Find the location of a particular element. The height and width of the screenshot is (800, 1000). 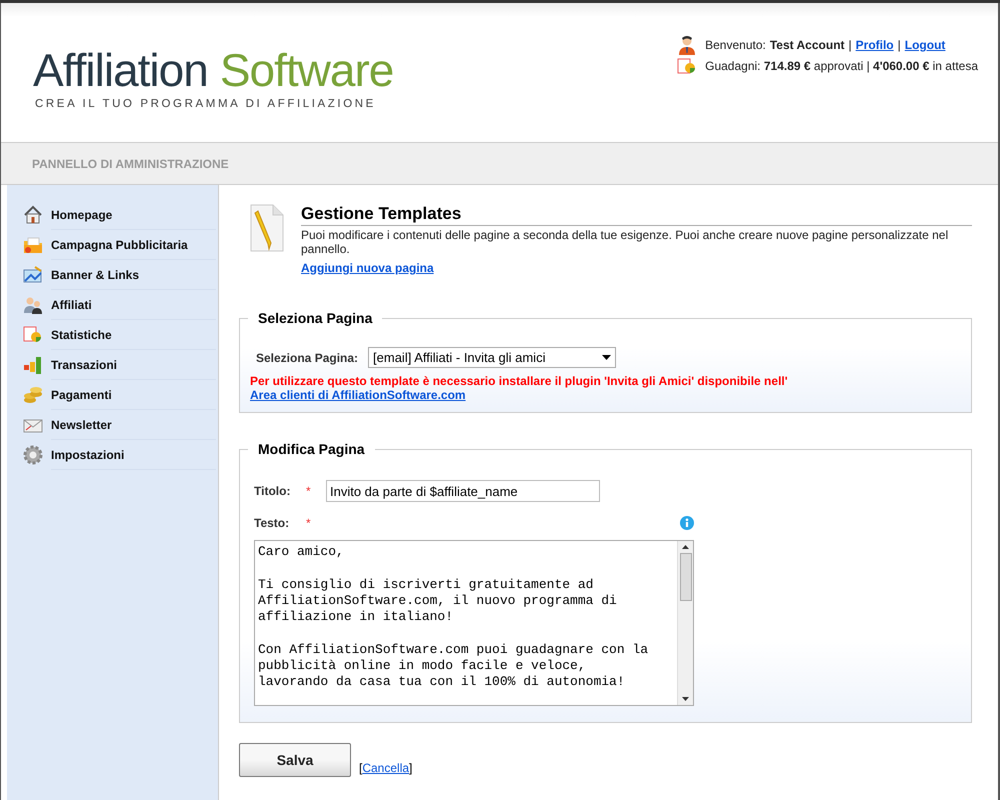

sidebar-item: Pagamenti is located at coordinates (133, 395).